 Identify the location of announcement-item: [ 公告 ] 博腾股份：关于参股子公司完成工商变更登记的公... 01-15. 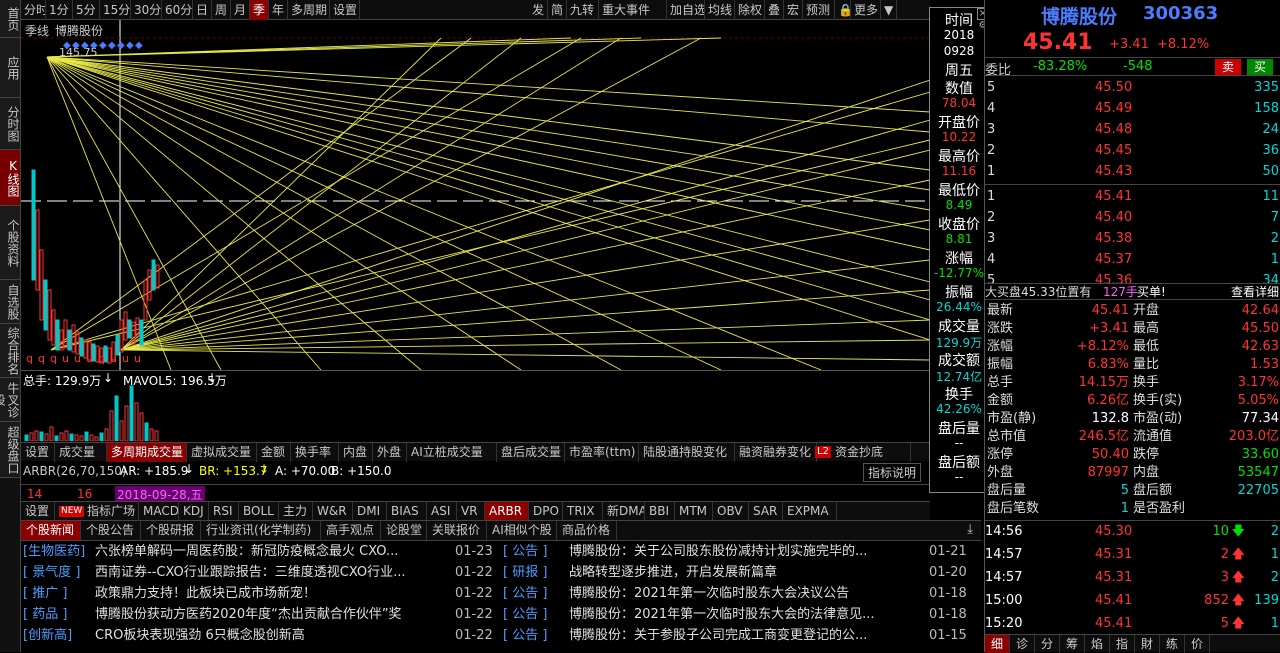
(741, 635).